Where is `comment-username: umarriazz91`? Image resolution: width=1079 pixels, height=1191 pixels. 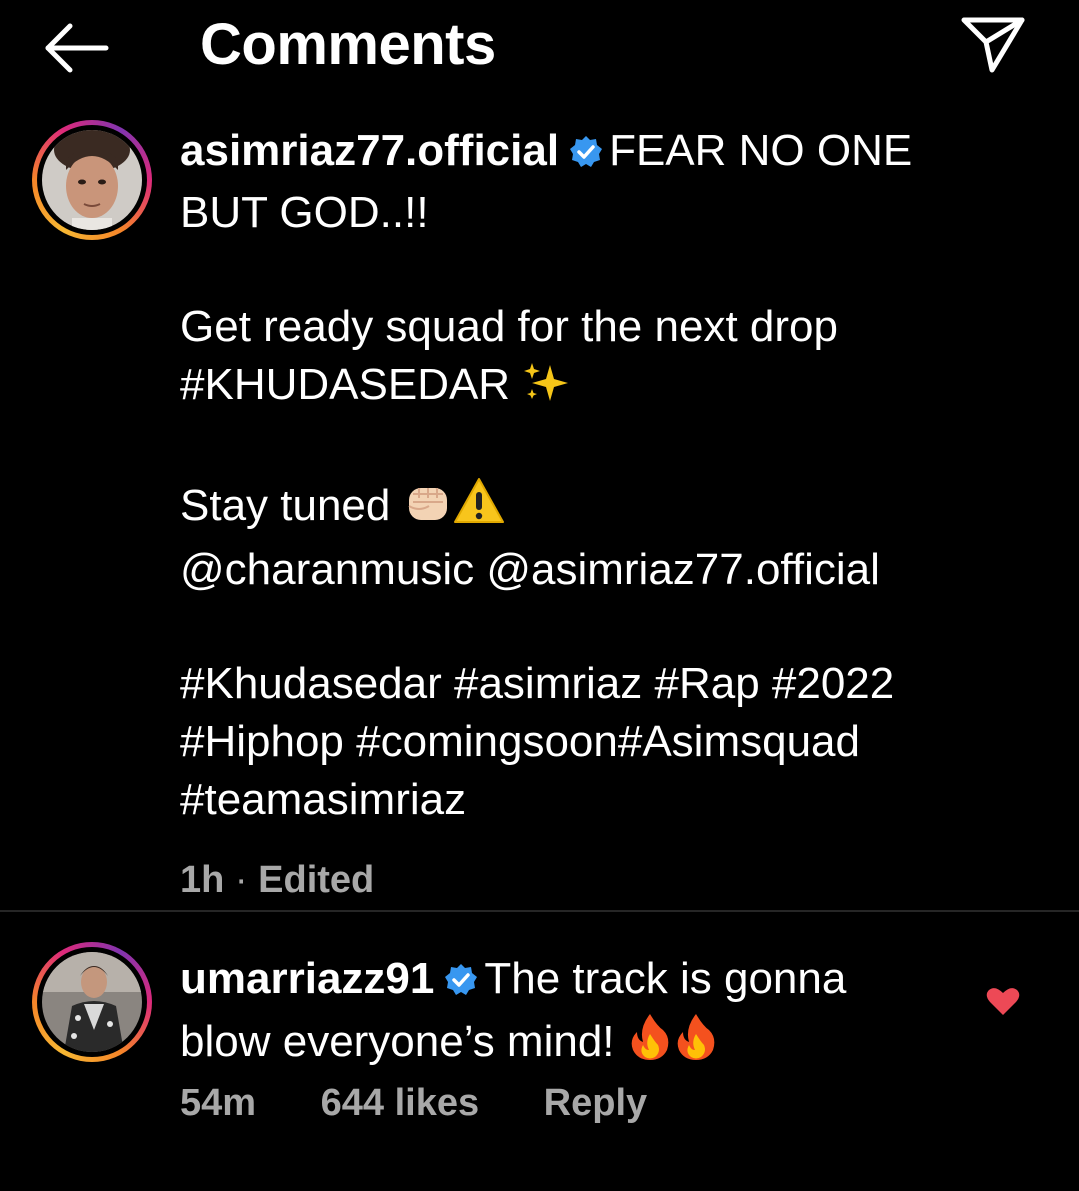
comment-username: umarriazz91 is located at coordinates (307, 978).